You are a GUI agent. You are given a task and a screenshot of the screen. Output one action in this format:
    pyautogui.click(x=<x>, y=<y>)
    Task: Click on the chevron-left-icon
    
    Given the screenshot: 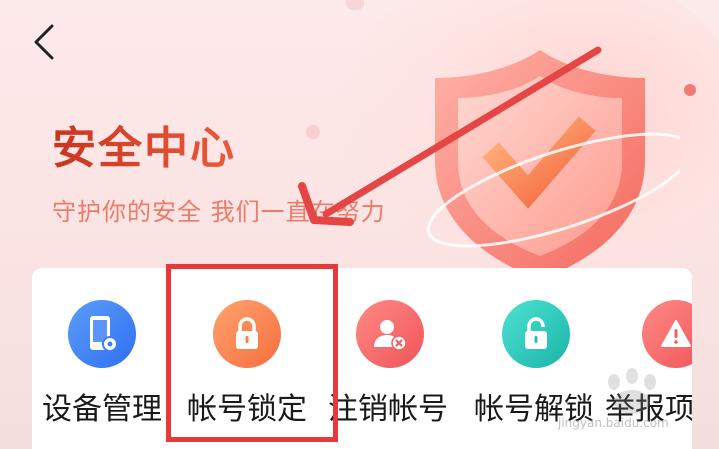 What is the action you would take?
    pyautogui.click(x=44, y=42)
    